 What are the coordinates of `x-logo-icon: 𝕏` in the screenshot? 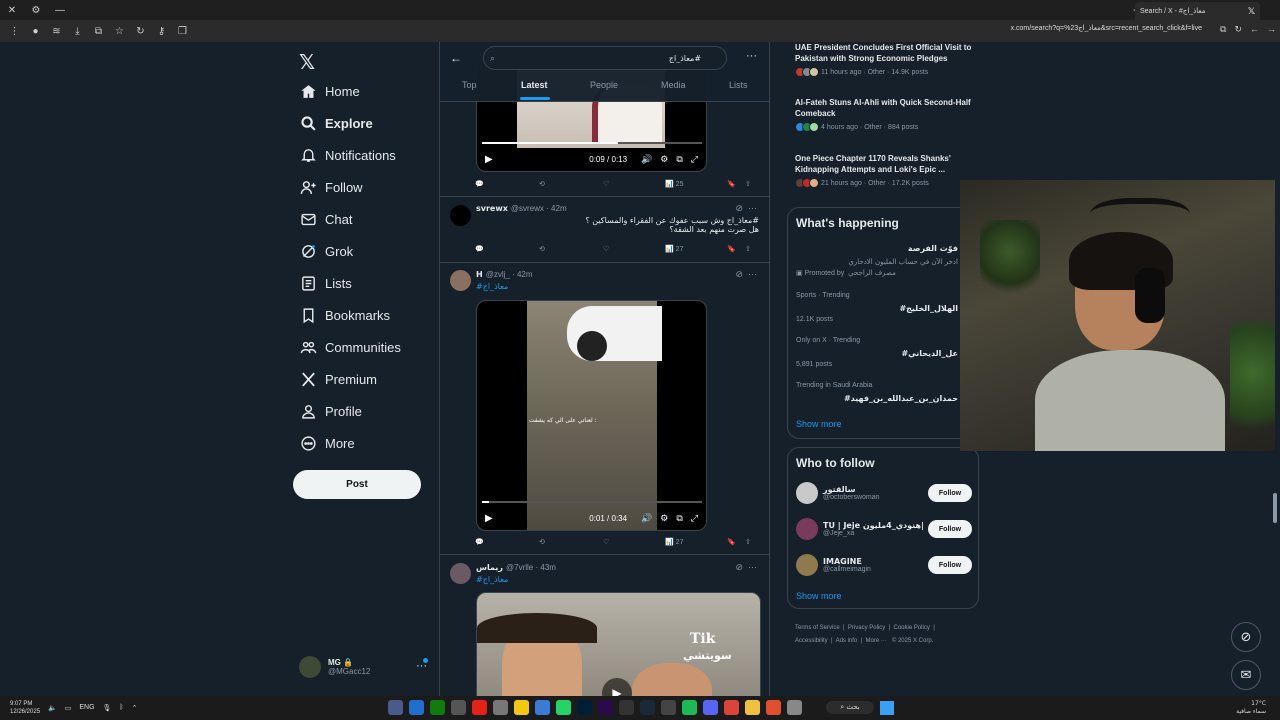 It's located at (307, 62).